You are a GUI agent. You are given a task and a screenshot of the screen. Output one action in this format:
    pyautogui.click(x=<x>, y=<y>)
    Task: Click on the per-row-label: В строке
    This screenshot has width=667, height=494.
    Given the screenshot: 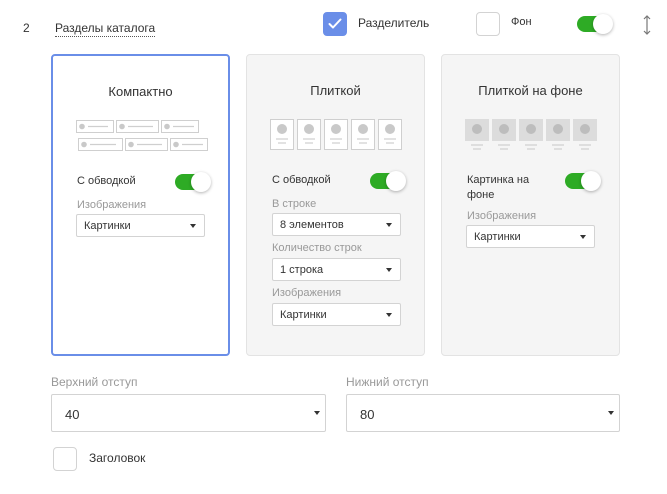 What is the action you would take?
    pyautogui.click(x=294, y=204)
    